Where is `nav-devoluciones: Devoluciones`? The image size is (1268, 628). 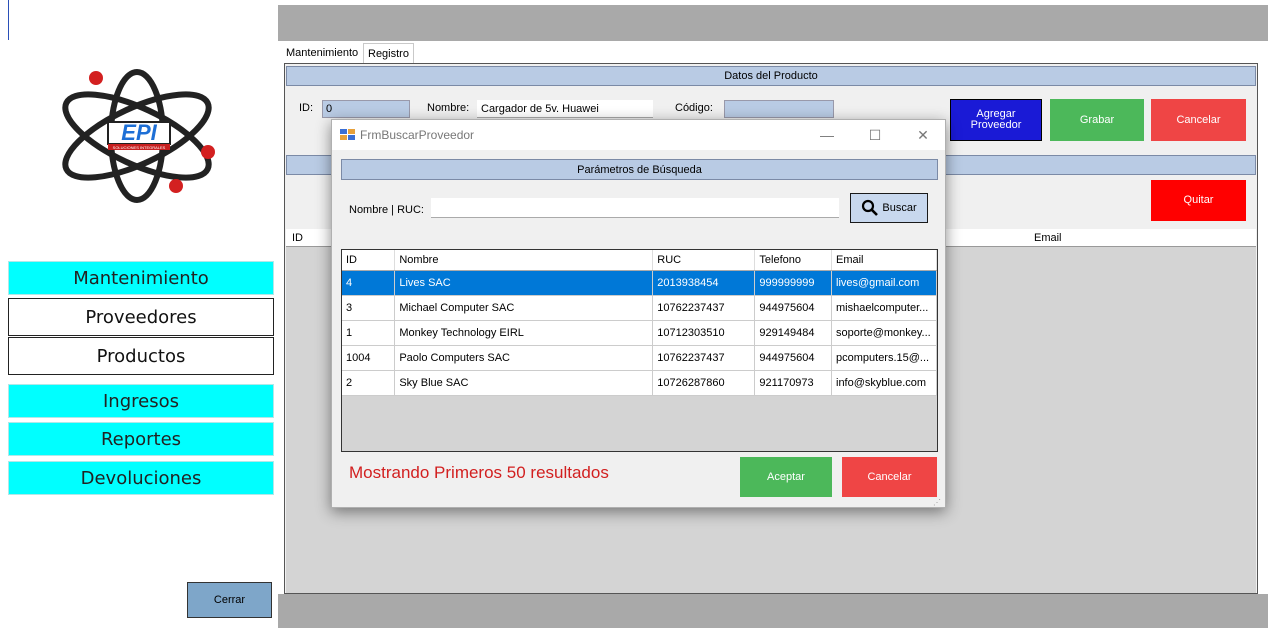
nav-devoluciones: Devoluciones is located at coordinates (141, 478).